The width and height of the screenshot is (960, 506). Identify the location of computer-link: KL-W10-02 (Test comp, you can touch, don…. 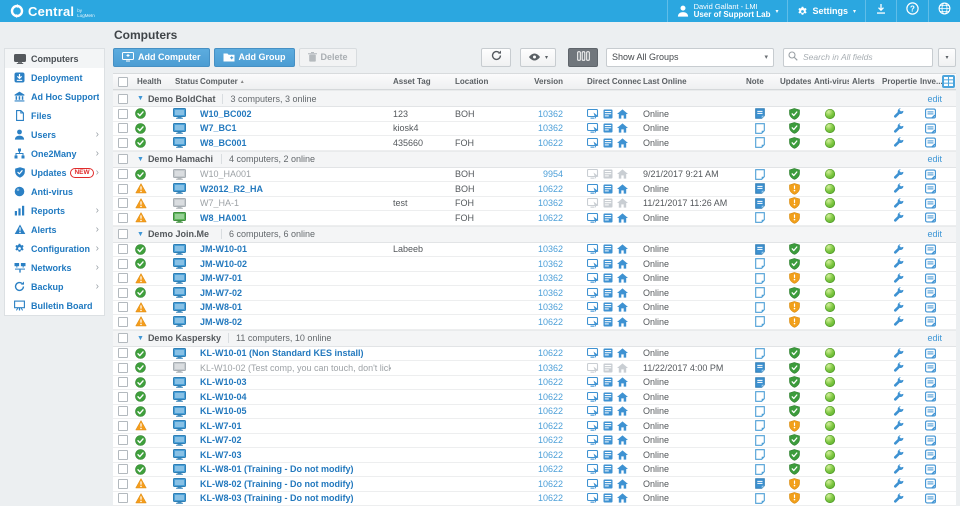
(295, 368).